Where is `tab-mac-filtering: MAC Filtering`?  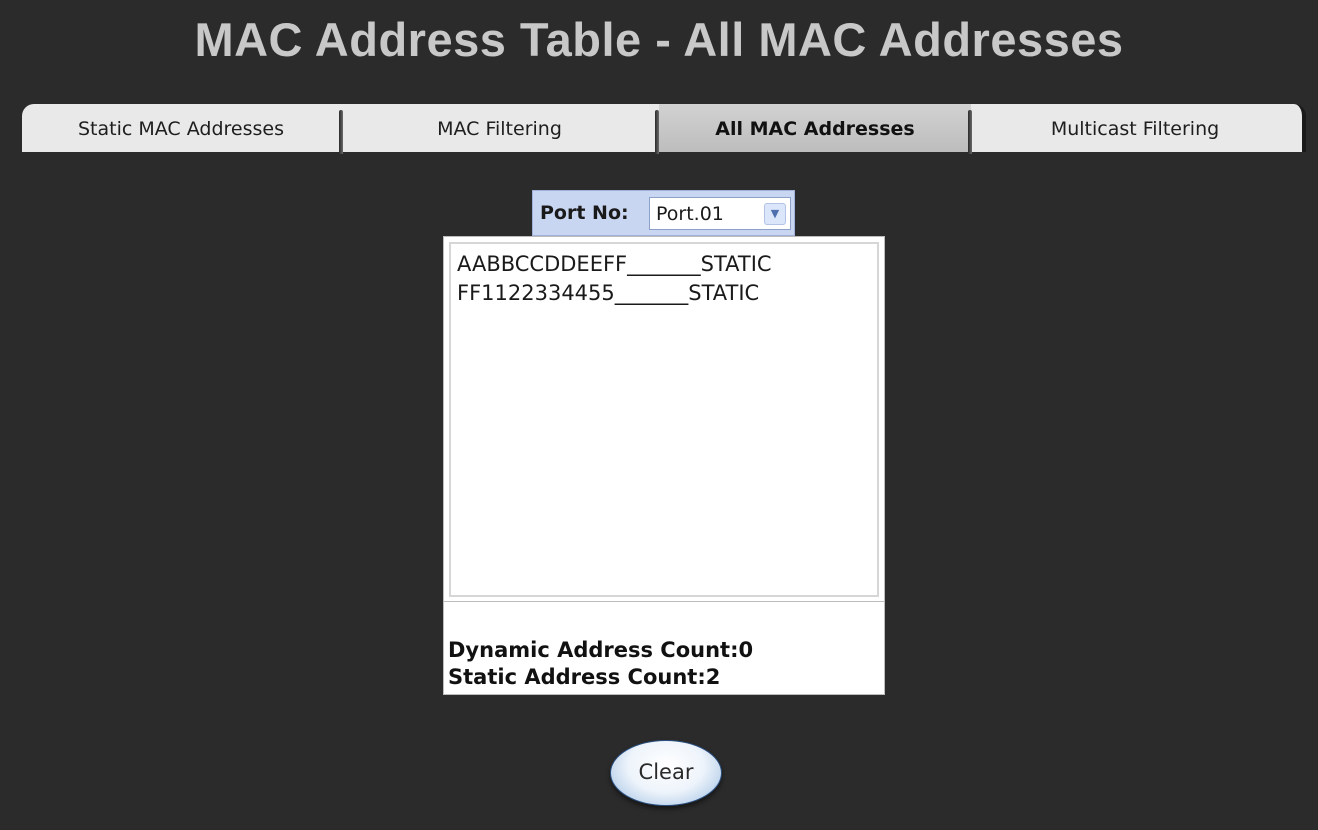 tab-mac-filtering: MAC Filtering is located at coordinates (499, 128).